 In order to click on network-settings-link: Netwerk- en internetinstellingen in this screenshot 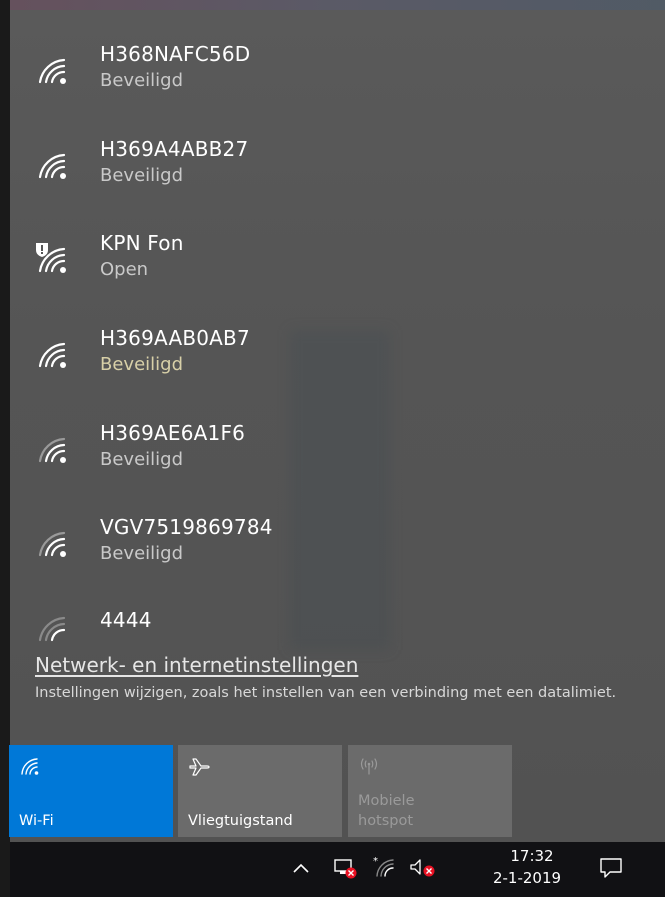, I will do `click(196, 665)`.